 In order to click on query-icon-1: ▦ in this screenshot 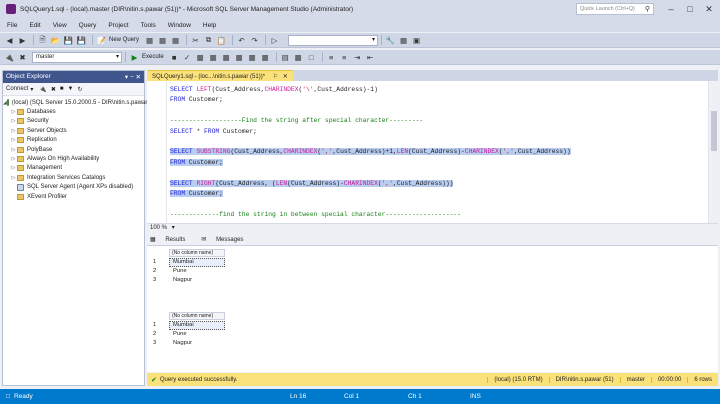, I will do `click(149, 40)`.